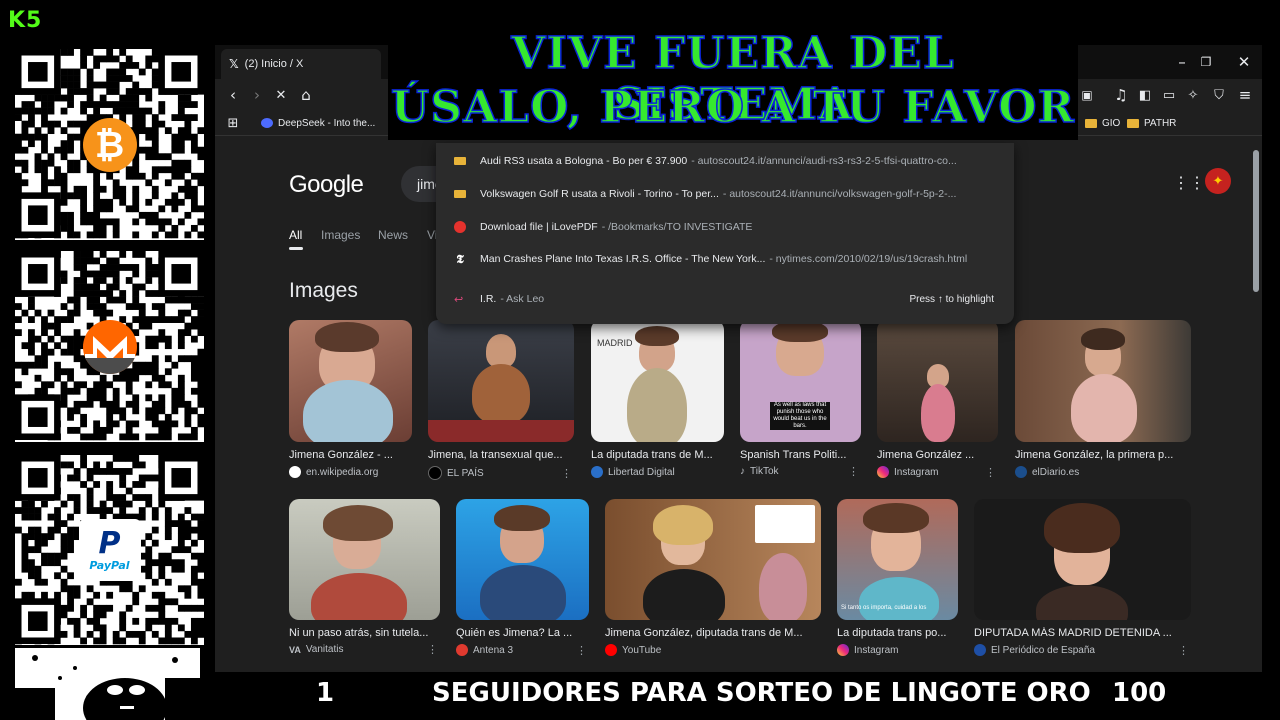 The image size is (1280, 720). Describe the element at coordinates (25, 20) in the screenshot. I see `logo-text: K5` at that location.